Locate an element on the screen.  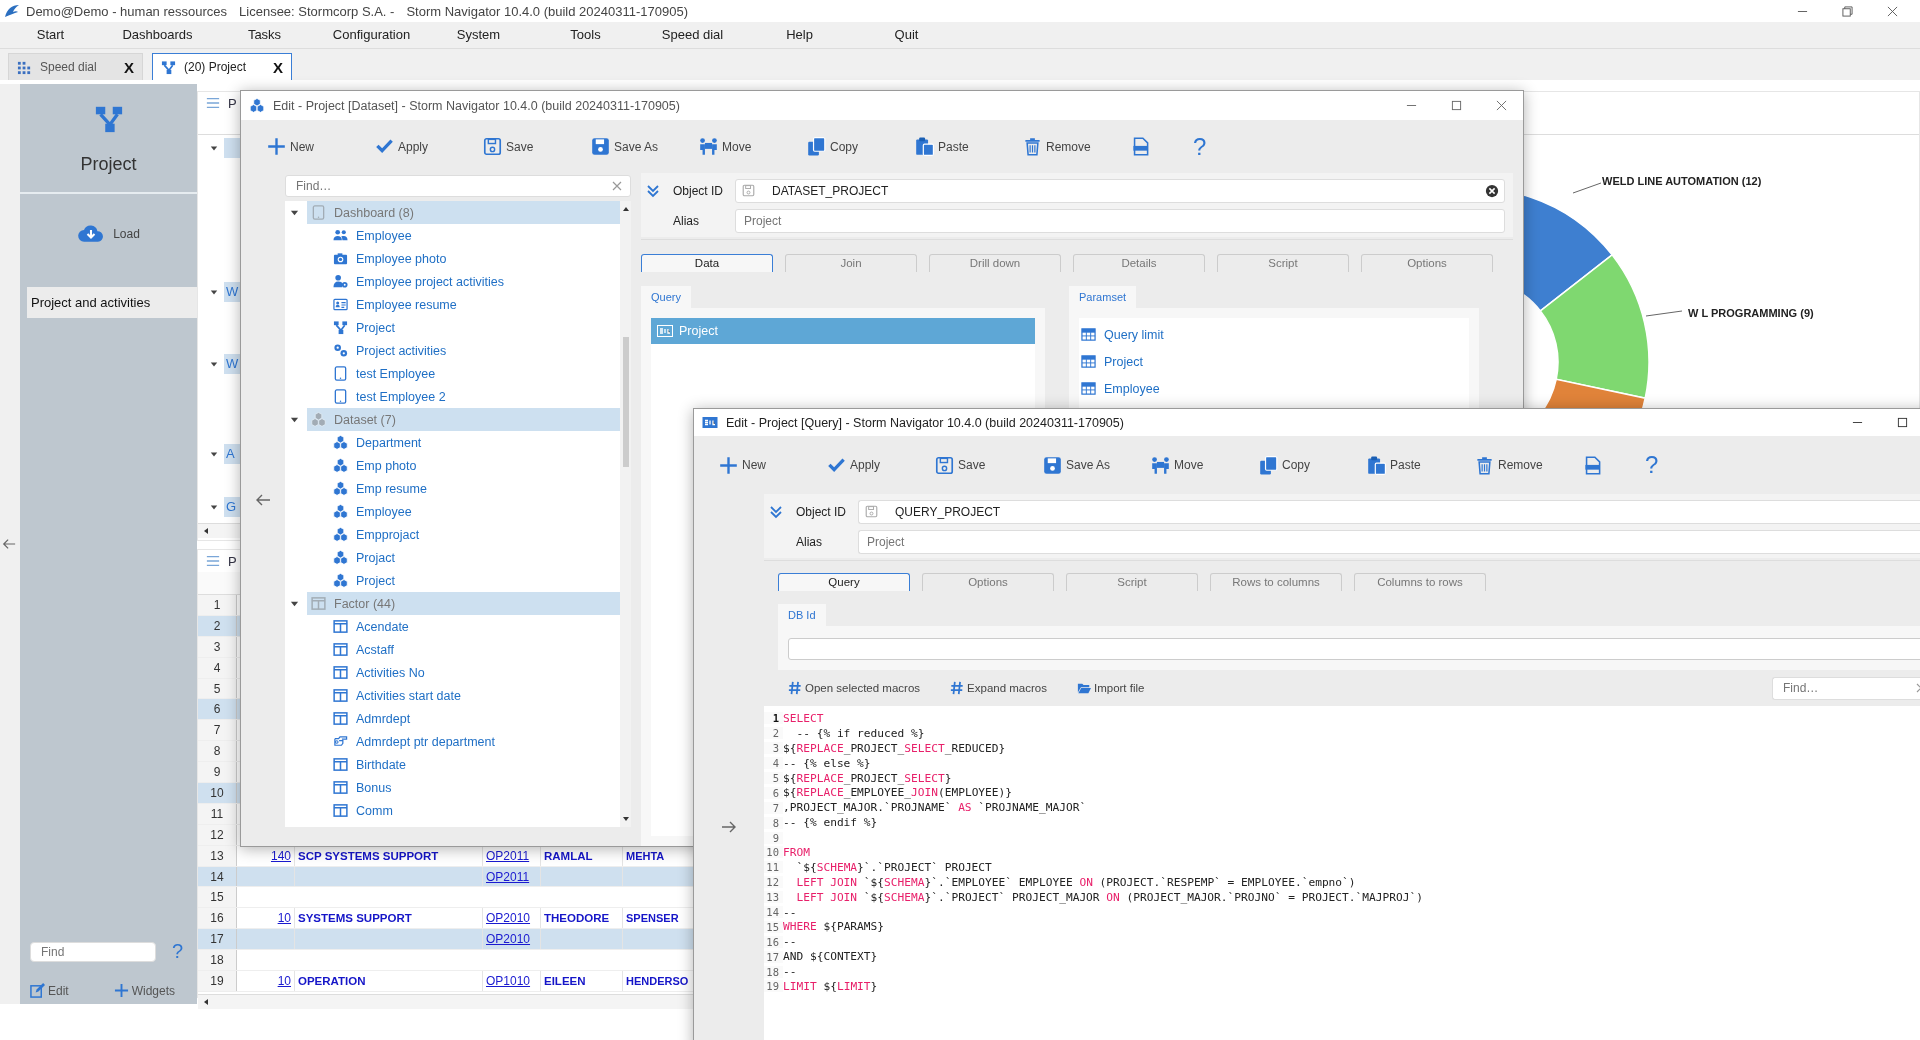
tree-item: Employee resume is located at coordinates (452, 304).